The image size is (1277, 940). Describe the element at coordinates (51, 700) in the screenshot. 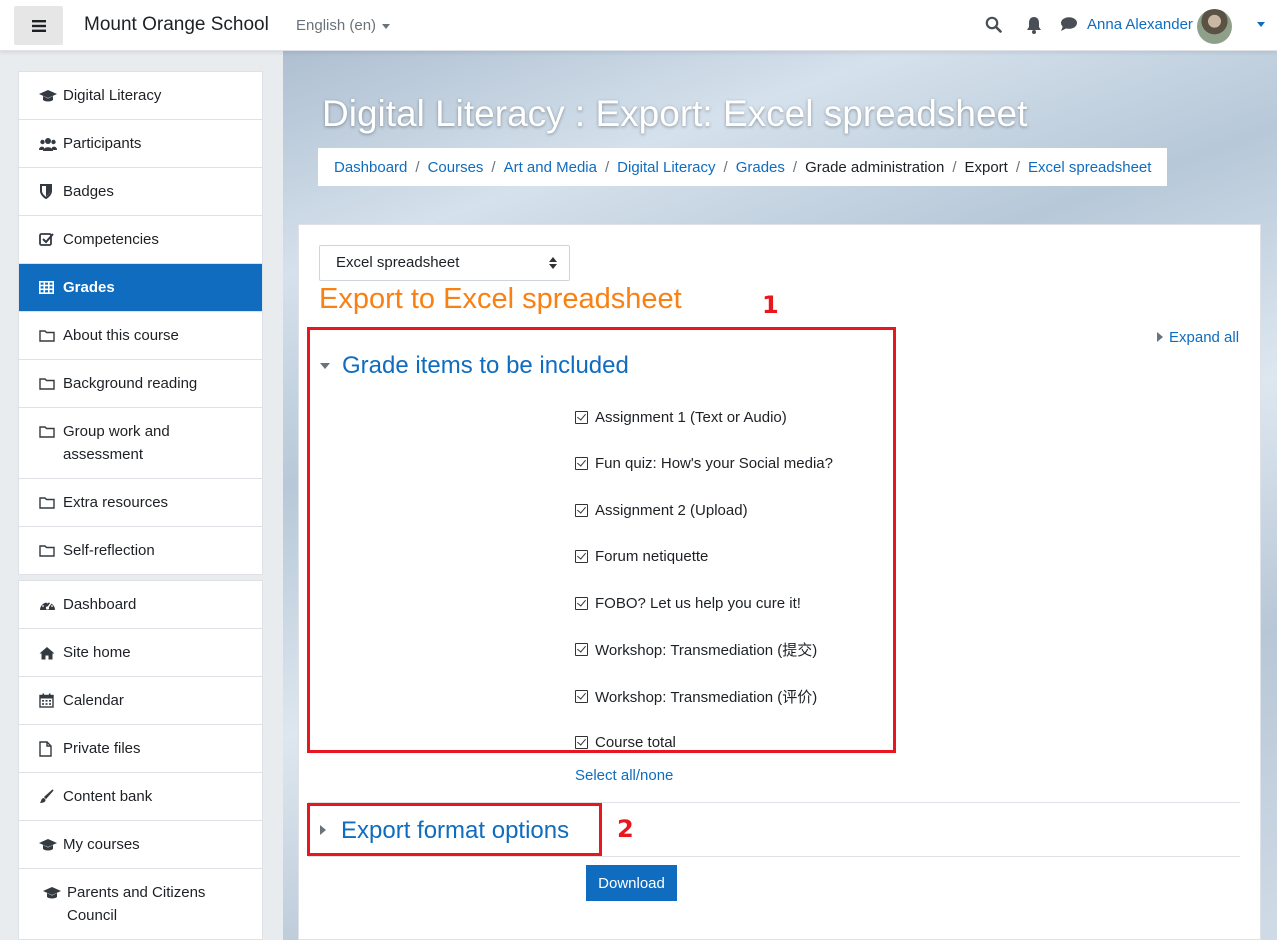

I see `calendar-icon` at that location.